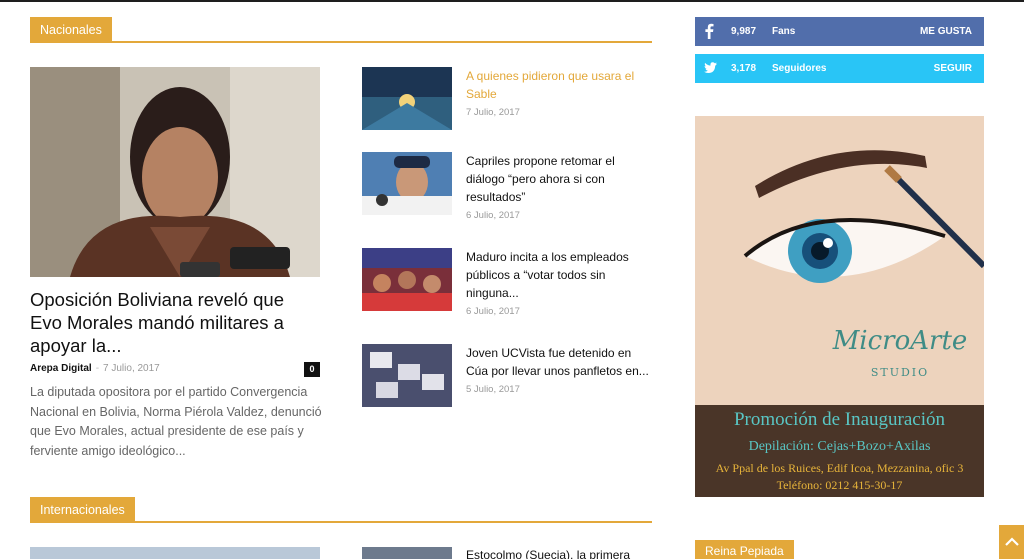 The width and height of the screenshot is (1024, 559). Describe the element at coordinates (548, 553) in the screenshot. I see `internacional-article-title: Estocolmo (Suecia), la primera` at that location.